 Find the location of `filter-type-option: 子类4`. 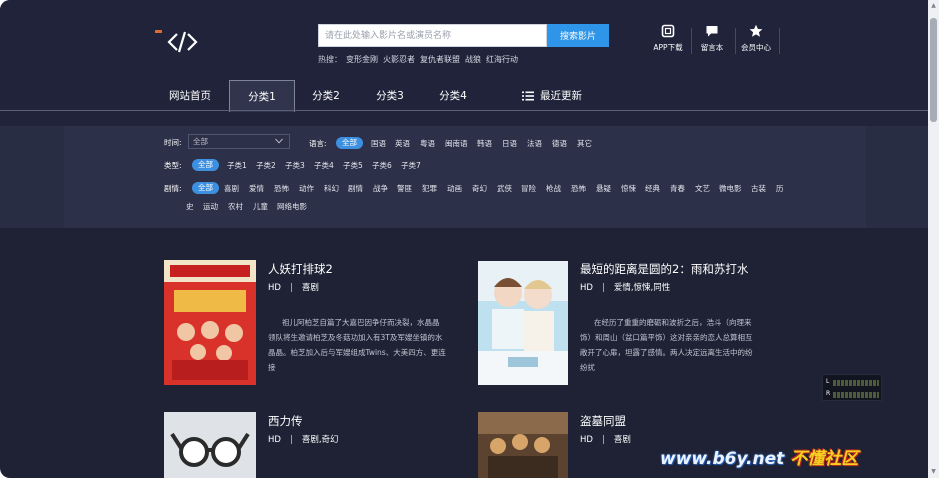

filter-type-option: 子类4 is located at coordinates (324, 165).